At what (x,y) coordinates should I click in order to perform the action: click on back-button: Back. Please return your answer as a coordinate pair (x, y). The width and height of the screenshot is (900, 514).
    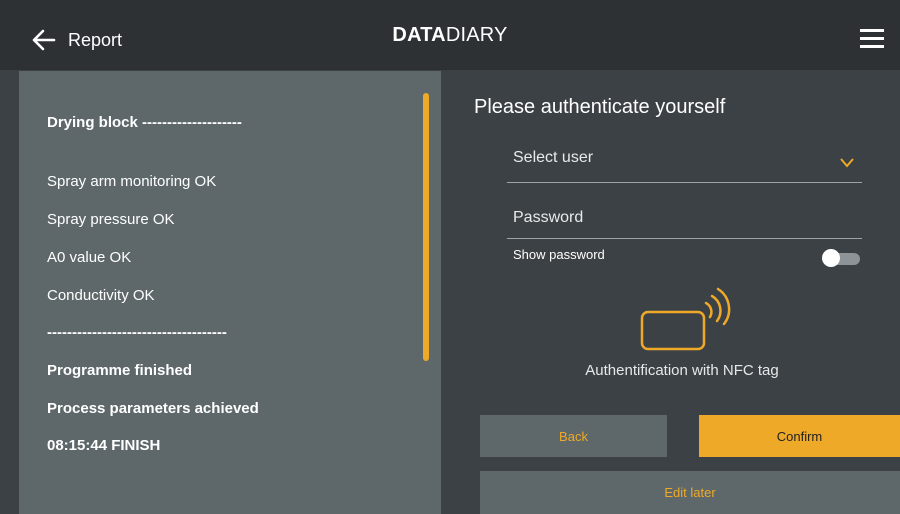
    Looking at the image, I should click on (573, 436).